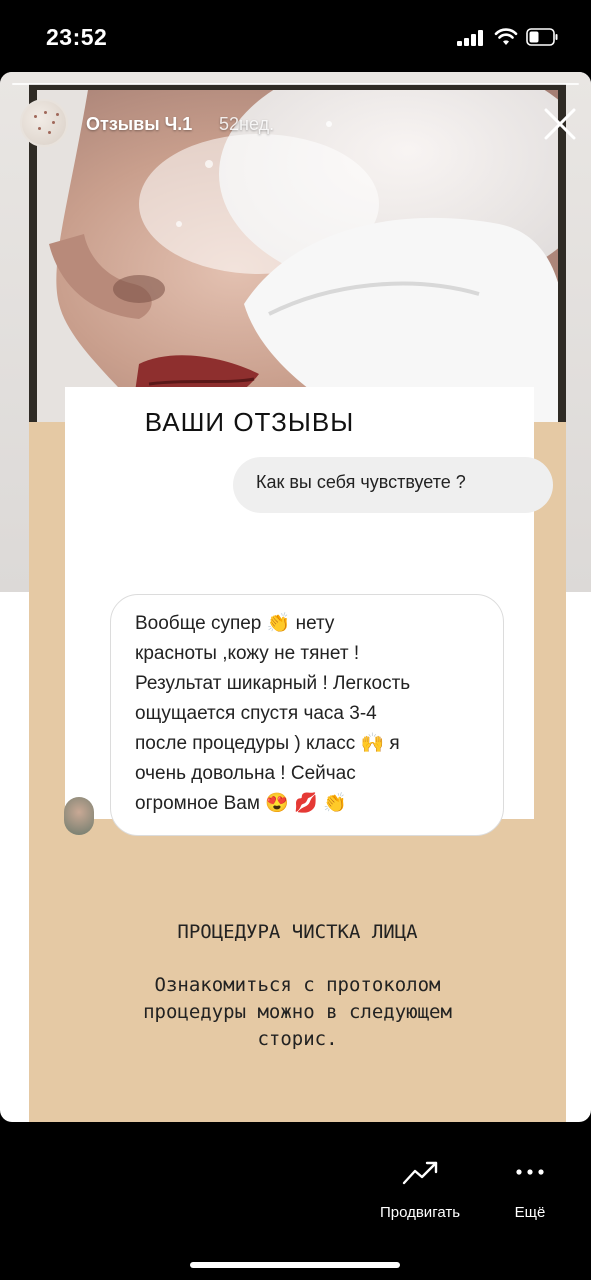  I want to click on promote-label: Продвигать, so click(420, 1212).